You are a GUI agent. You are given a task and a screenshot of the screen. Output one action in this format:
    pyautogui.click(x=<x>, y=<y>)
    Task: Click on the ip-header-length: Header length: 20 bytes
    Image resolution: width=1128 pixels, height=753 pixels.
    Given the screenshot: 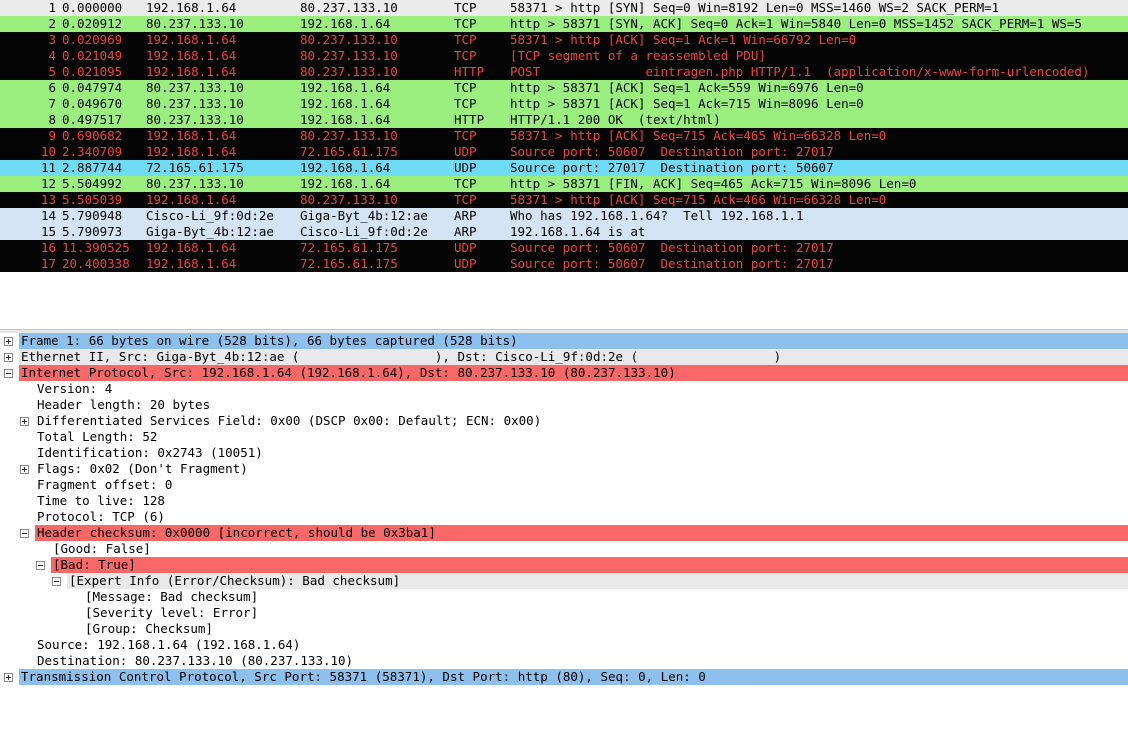 What is the action you would take?
    pyautogui.click(x=564, y=405)
    